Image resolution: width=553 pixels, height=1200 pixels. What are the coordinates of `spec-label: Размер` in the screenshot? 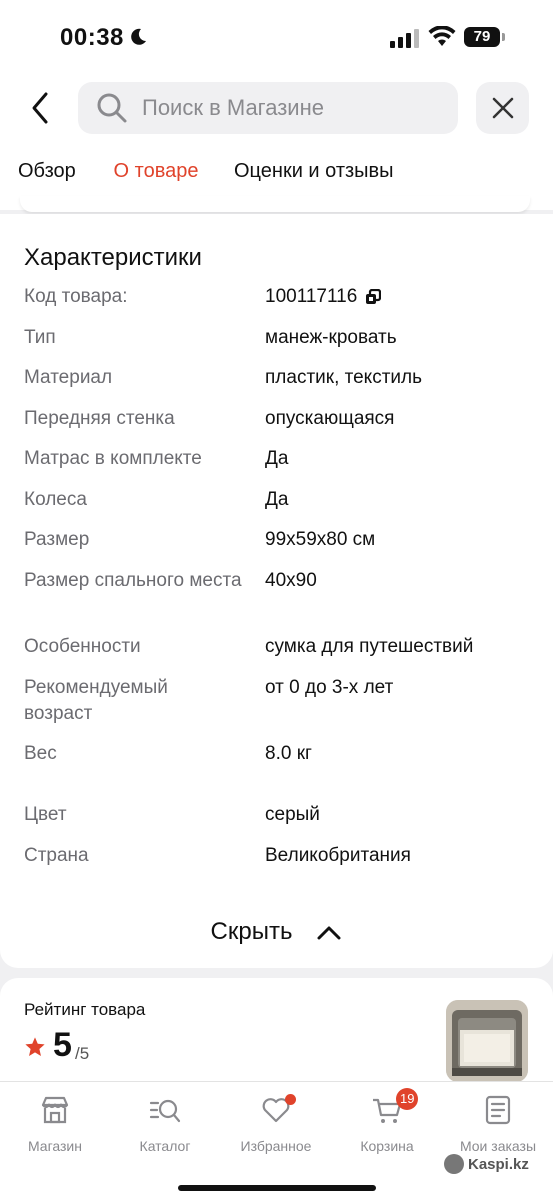 It's located at (57, 539).